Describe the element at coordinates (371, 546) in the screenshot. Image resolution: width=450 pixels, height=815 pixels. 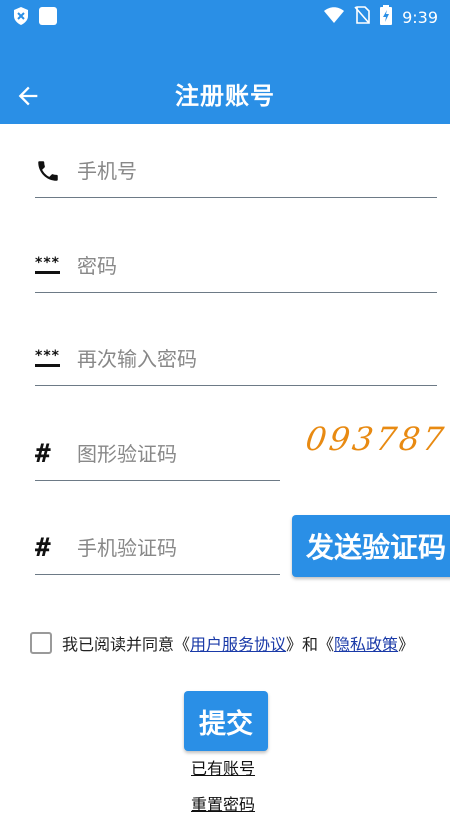
I see `send-code-button: 发送验证码` at that location.